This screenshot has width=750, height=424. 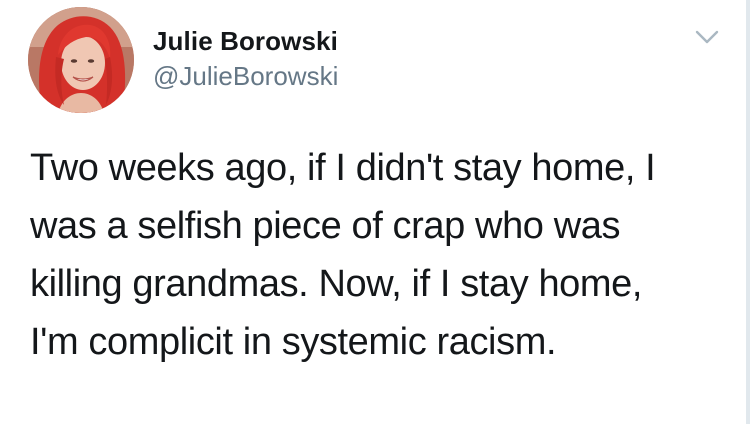 I want to click on tweet-text-line: was a selfish piece of crap who was, so click(x=325, y=226).